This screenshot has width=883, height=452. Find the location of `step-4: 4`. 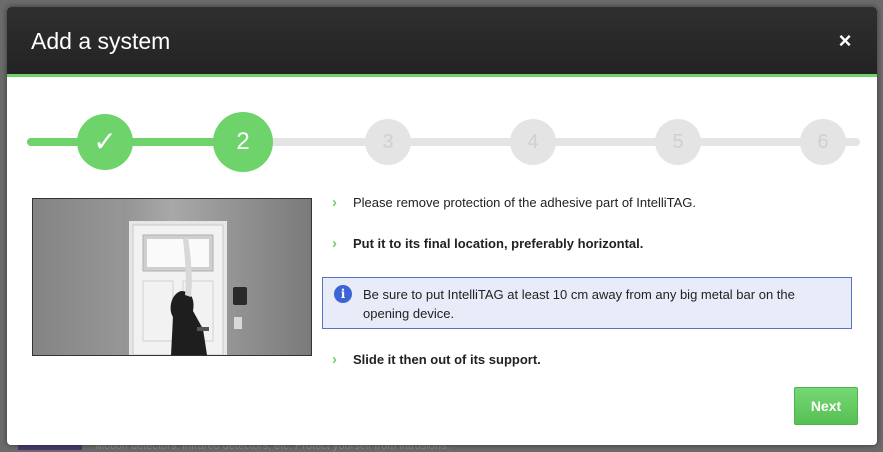

step-4: 4 is located at coordinates (533, 142).